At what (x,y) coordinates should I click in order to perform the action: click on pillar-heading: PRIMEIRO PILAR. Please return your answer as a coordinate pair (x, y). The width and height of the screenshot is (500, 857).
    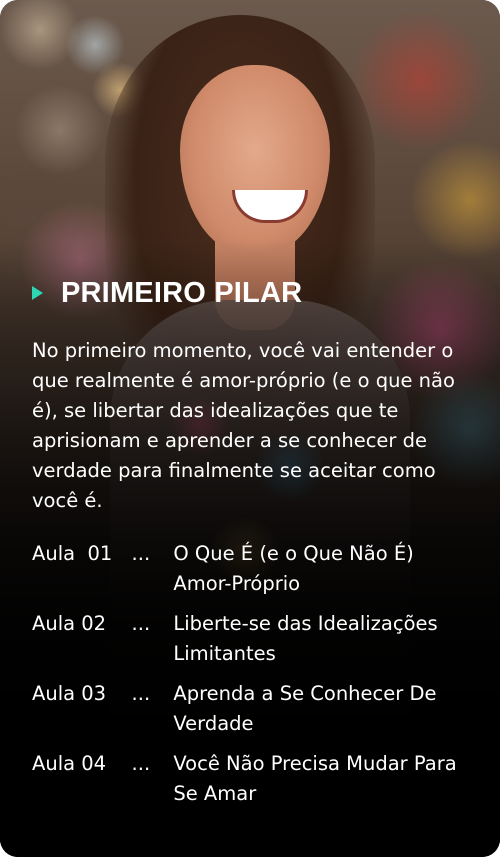
    Looking at the image, I should click on (252, 293).